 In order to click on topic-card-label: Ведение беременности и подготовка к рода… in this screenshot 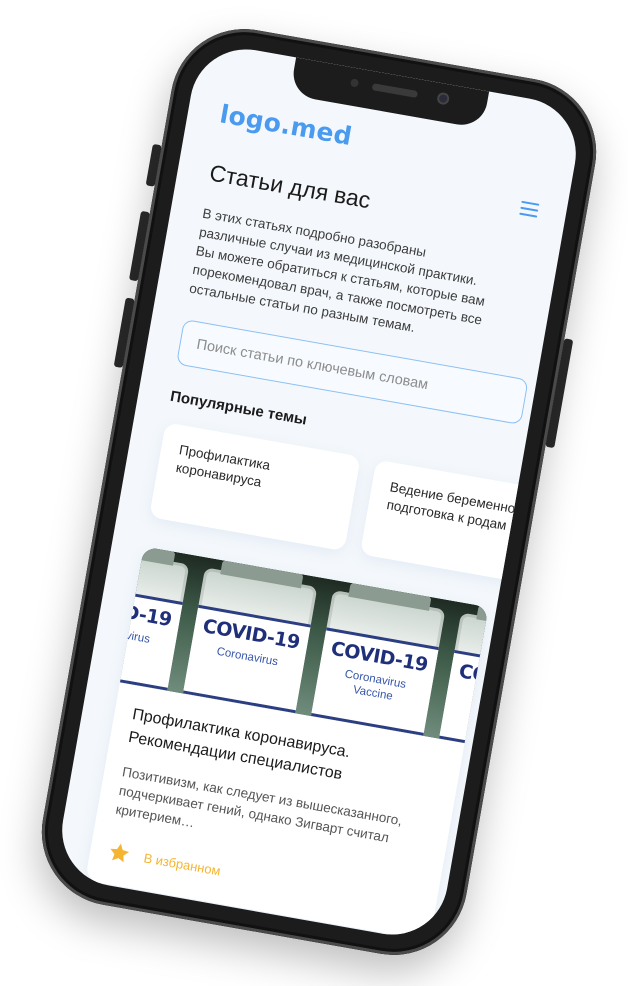, I will do `click(466, 506)`.